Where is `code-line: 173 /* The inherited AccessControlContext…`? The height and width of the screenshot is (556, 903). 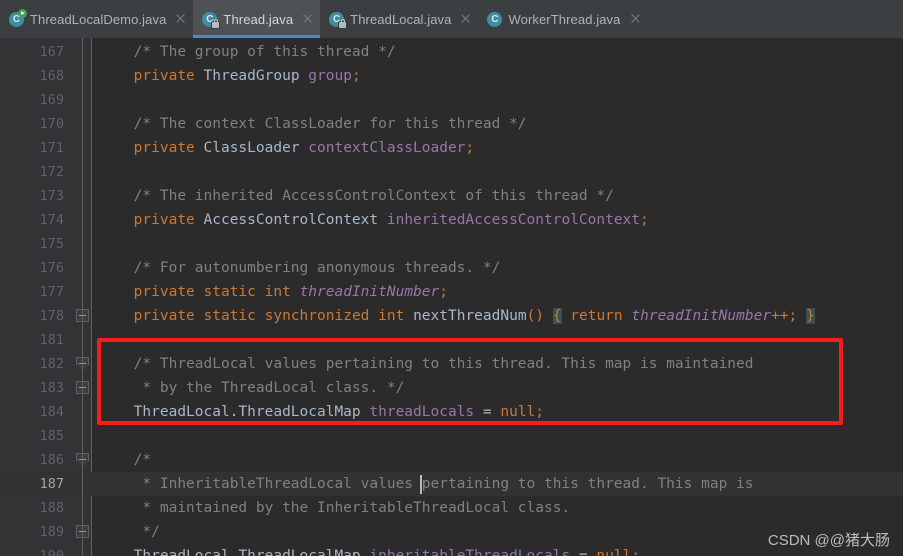 code-line: 173 /* The inherited AccessControlContext… is located at coordinates (451, 196).